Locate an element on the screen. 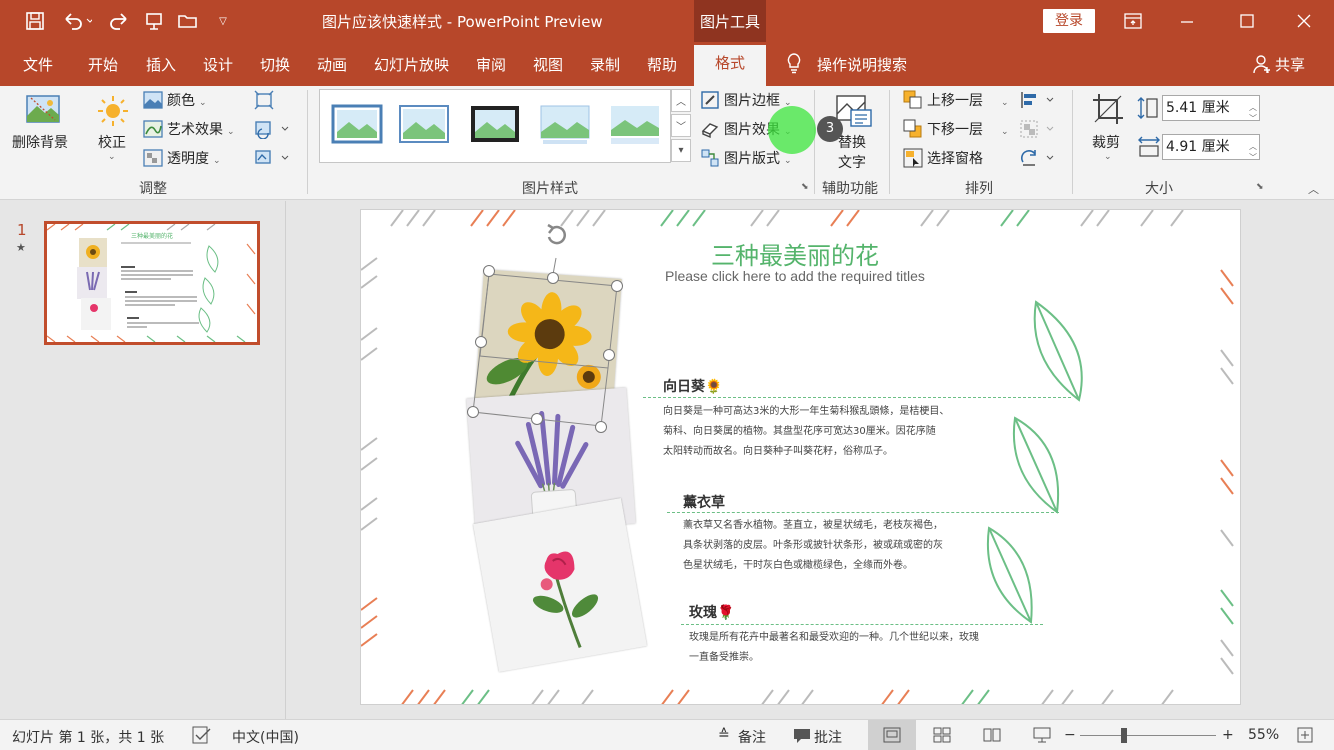 The height and width of the screenshot is (750, 1334). alt-text-button-line1: 替换 is located at coordinates (852, 142).